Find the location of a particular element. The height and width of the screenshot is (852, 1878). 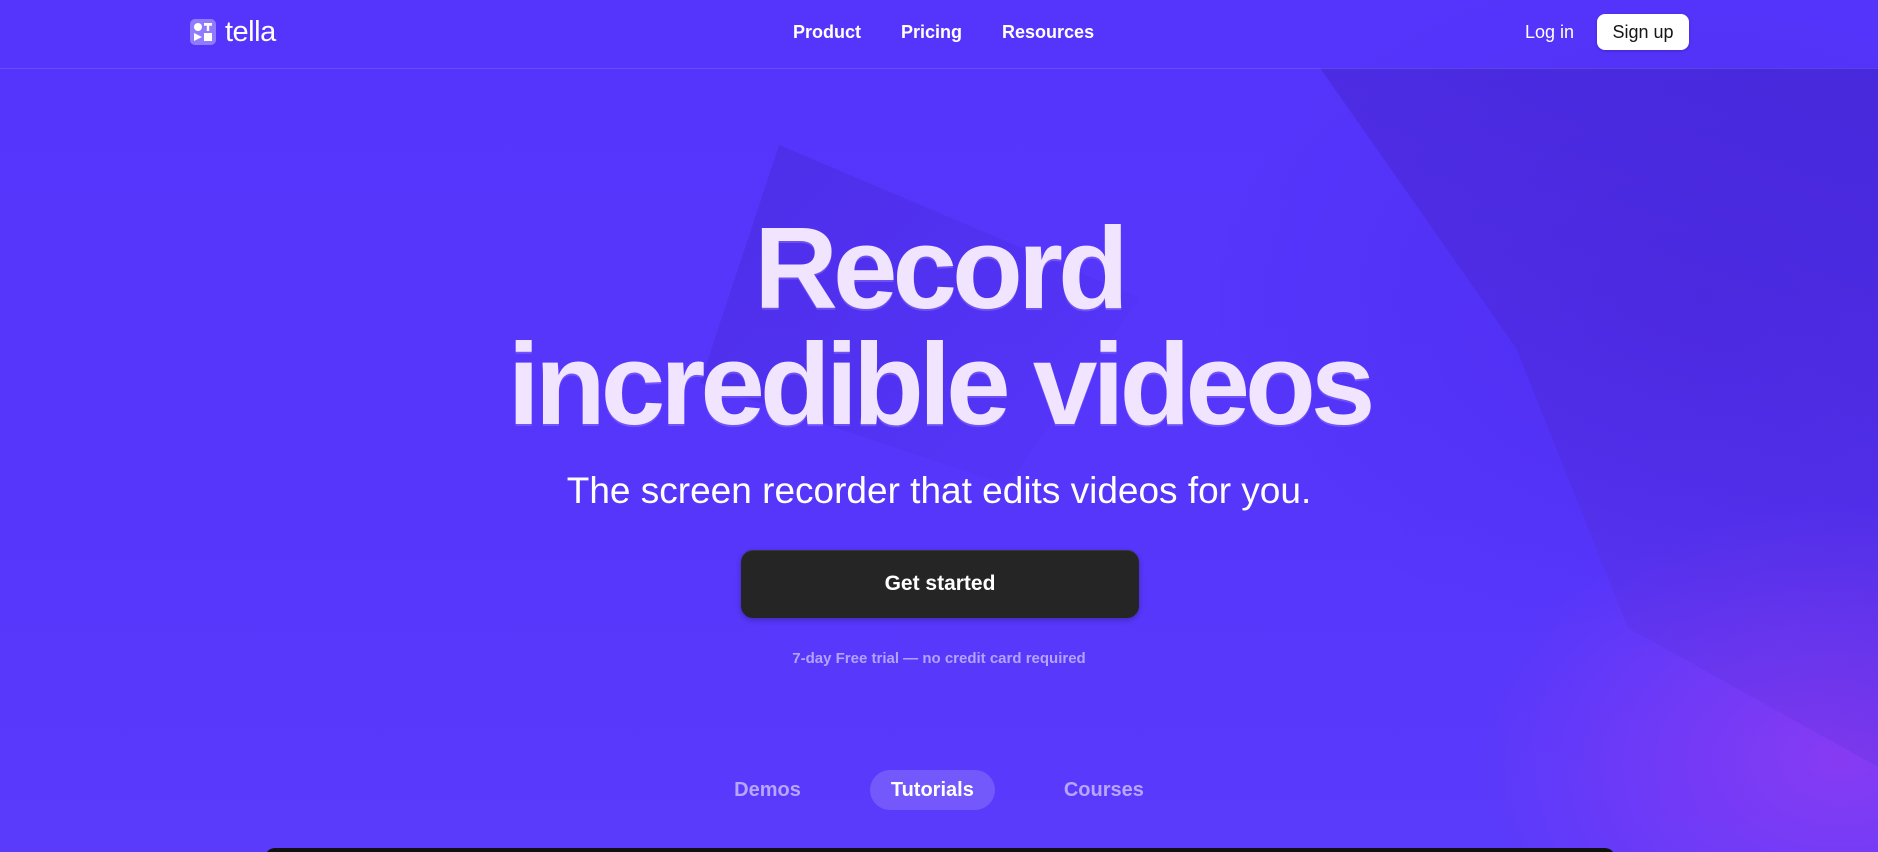

nav-link-product: Product is located at coordinates (827, 32).